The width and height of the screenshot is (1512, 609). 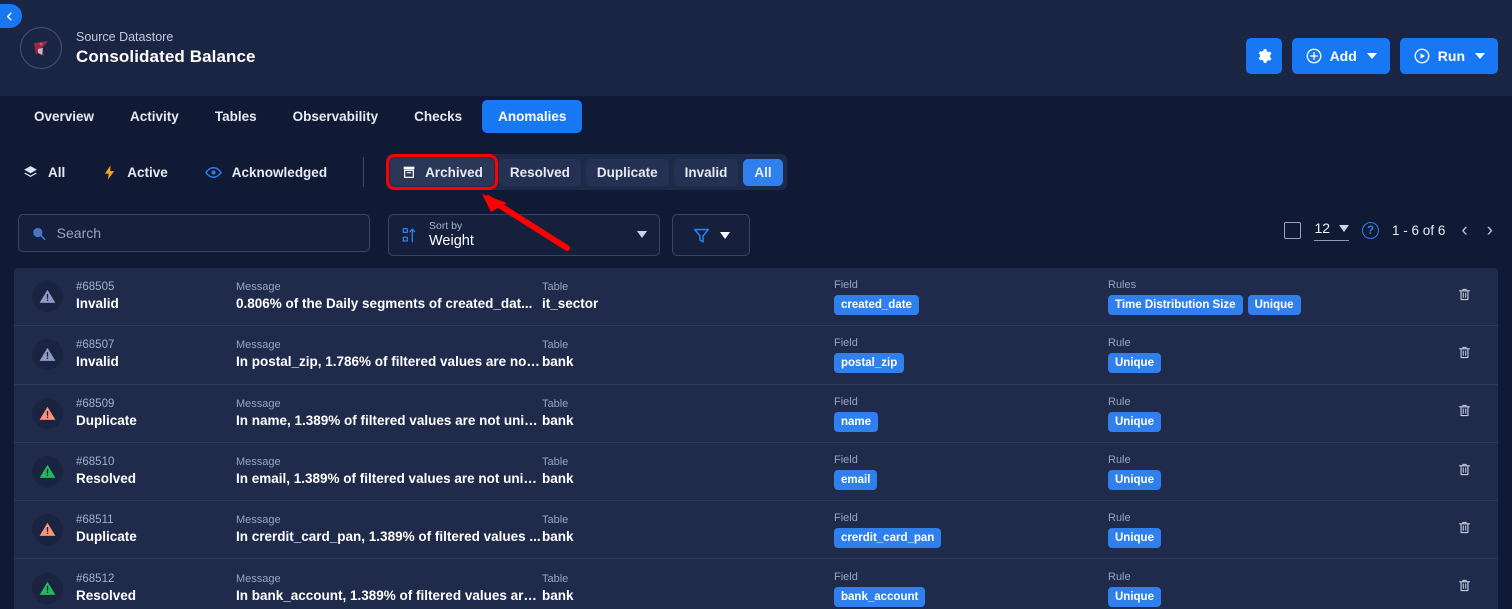 I want to click on page-title: Consolidated Balance, so click(x=166, y=56).